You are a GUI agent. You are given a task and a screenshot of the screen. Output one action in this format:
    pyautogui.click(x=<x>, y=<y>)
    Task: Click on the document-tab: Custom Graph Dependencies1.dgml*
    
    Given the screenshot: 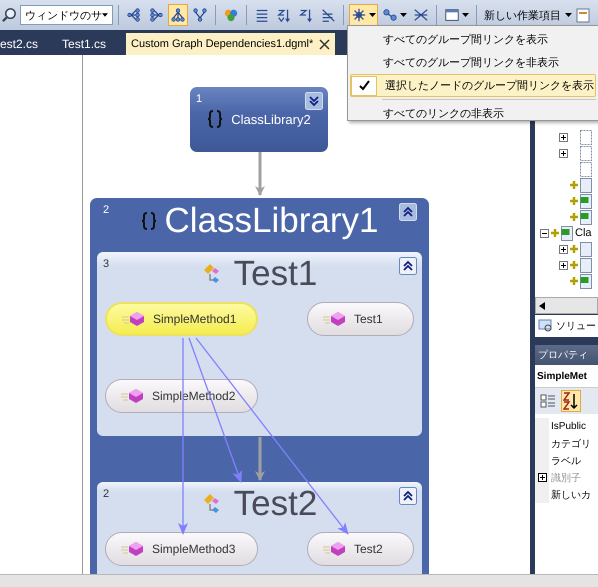 What is the action you would take?
    pyautogui.click(x=231, y=44)
    